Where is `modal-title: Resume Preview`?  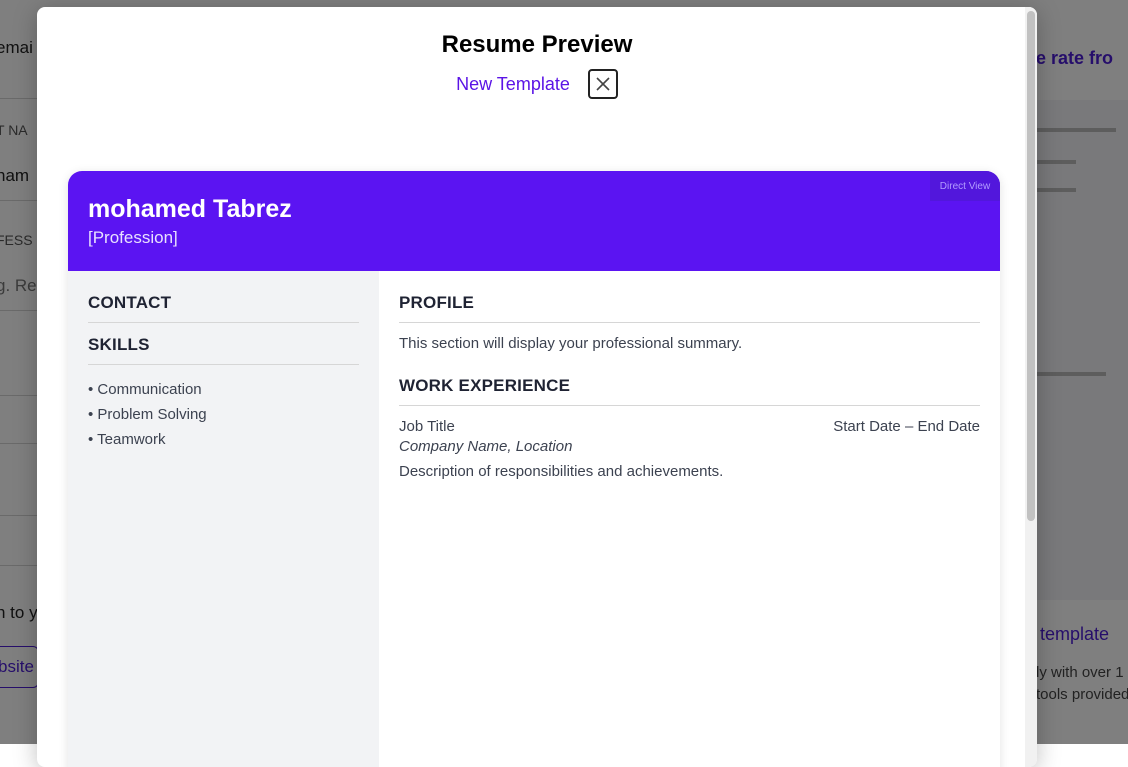
modal-title: Resume Preview is located at coordinates (537, 44).